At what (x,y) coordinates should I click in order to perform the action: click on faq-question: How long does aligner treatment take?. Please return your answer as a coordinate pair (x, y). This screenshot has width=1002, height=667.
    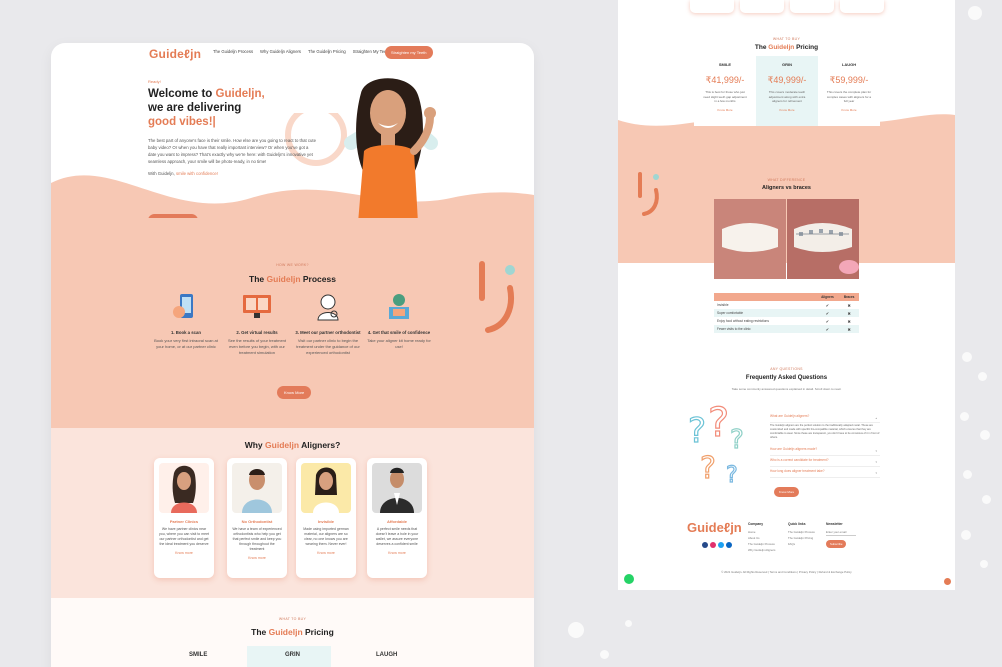
    Looking at the image, I should click on (797, 471).